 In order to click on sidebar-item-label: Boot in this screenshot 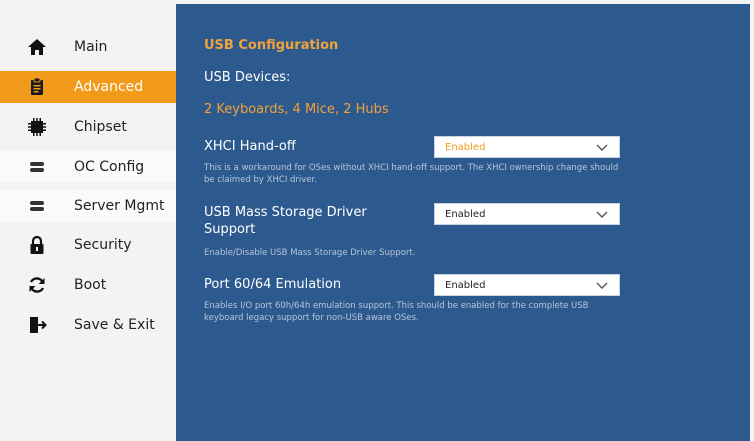, I will do `click(90, 285)`.